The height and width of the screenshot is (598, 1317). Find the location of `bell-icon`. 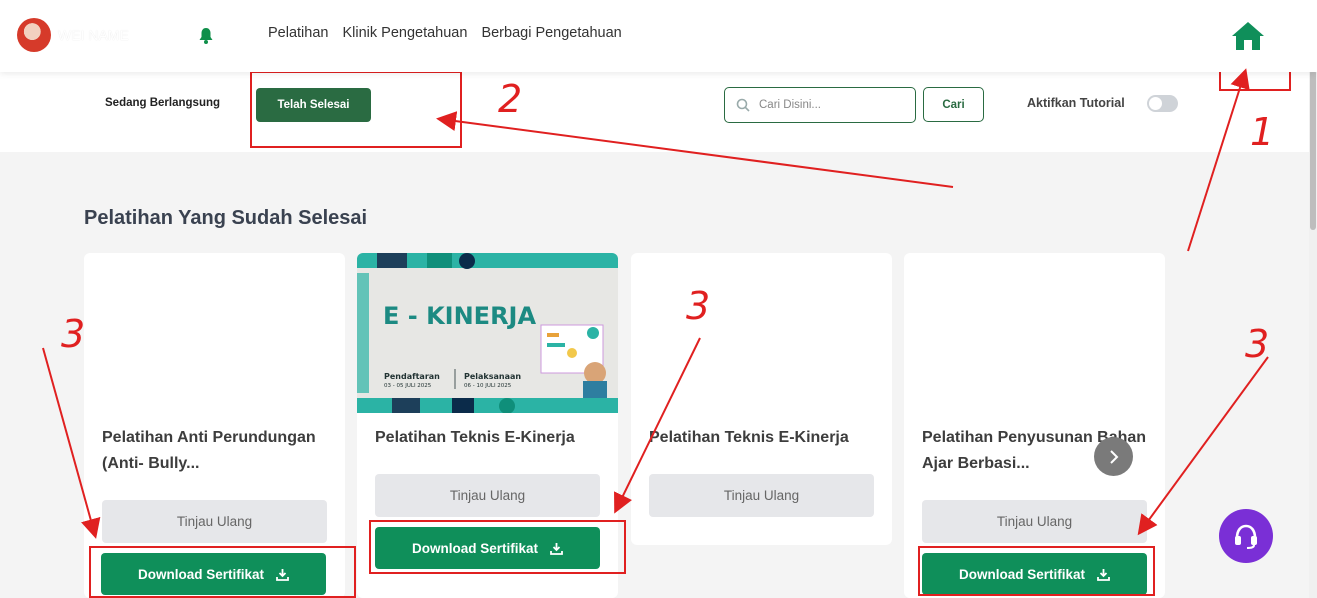

bell-icon is located at coordinates (206, 36).